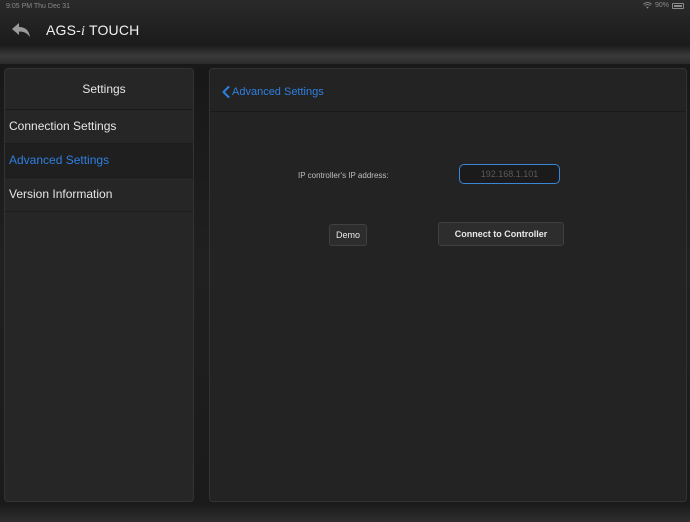 The width and height of the screenshot is (690, 522). Describe the element at coordinates (21, 30) in the screenshot. I see `back-arrow-icon` at that location.